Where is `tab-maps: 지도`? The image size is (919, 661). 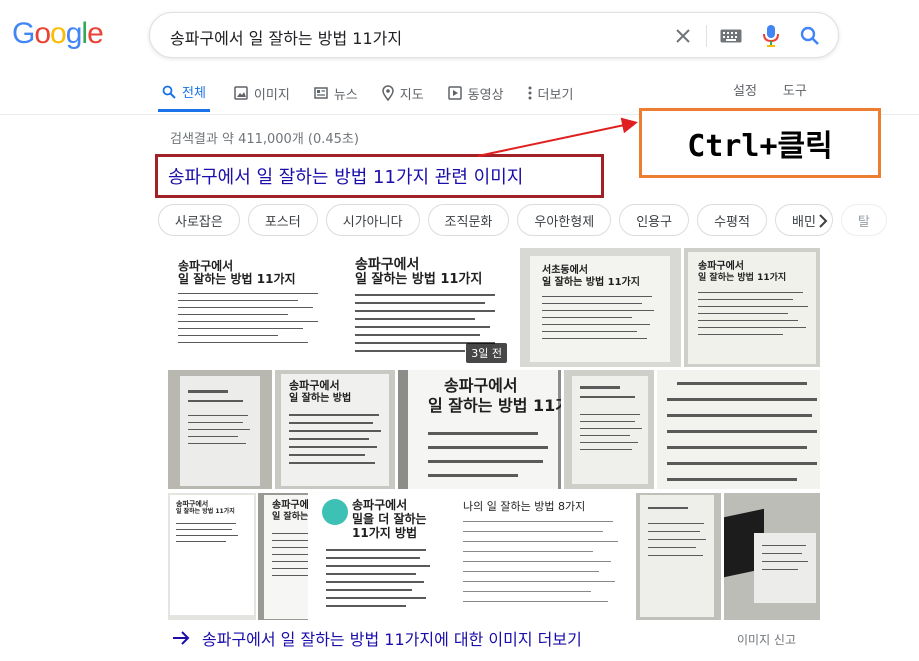 tab-maps: 지도 is located at coordinates (402, 91).